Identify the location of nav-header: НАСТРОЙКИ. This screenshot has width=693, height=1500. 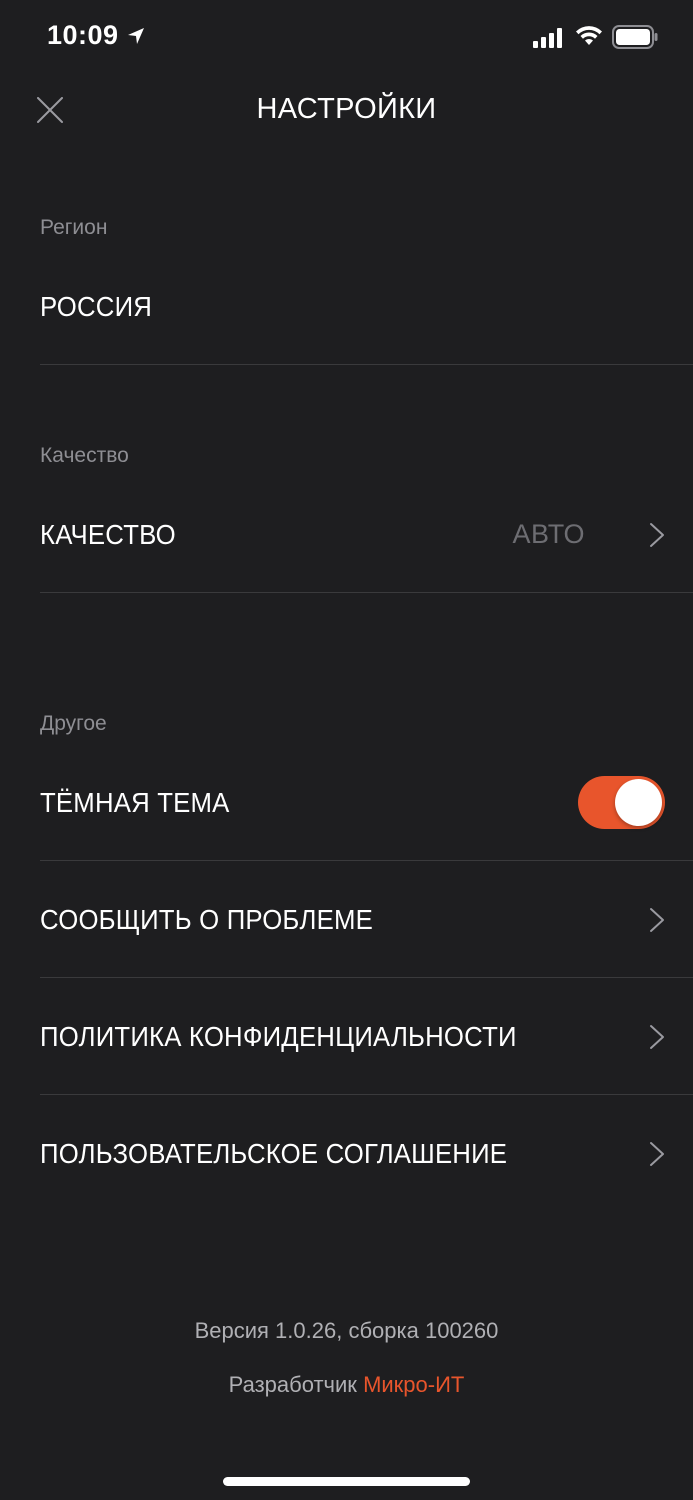
(346, 110).